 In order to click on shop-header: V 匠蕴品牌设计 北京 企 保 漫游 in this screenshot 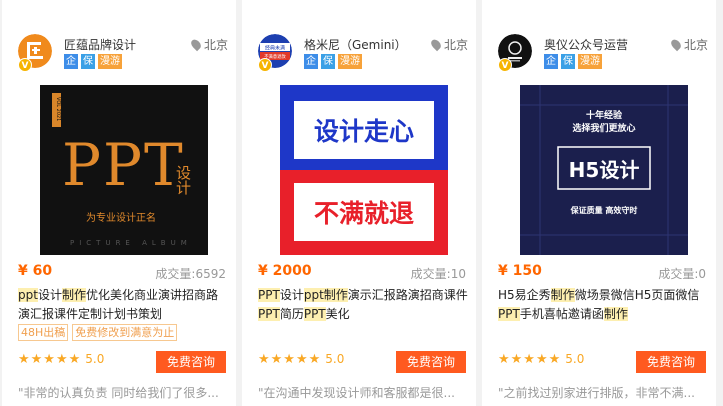, I will do `click(123, 52)`.